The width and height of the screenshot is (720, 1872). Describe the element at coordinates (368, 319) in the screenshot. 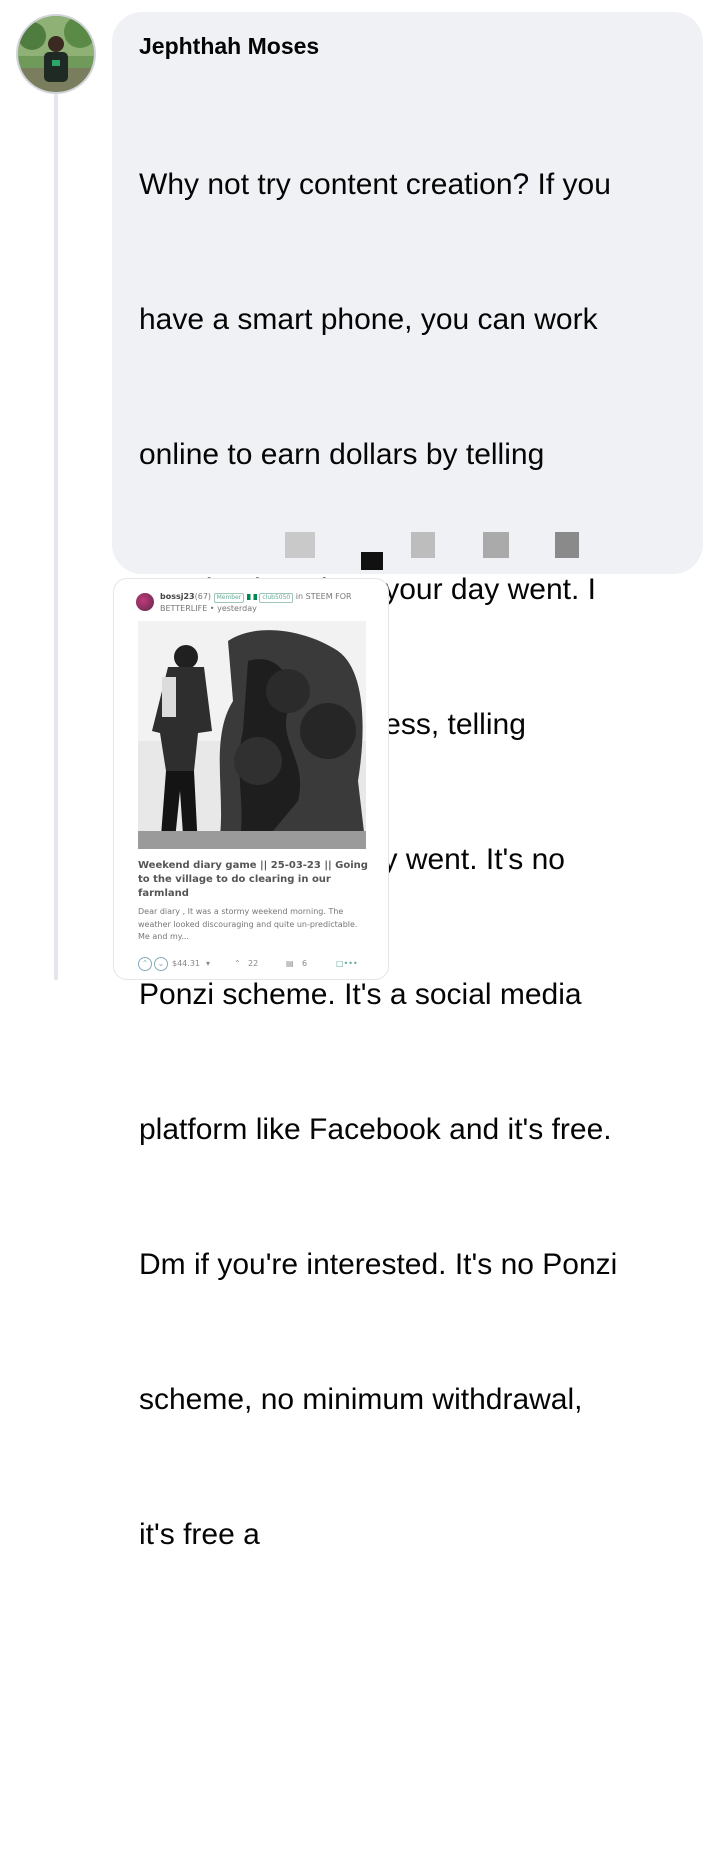

I see `comment-line: have a smart phone, you can work` at that location.